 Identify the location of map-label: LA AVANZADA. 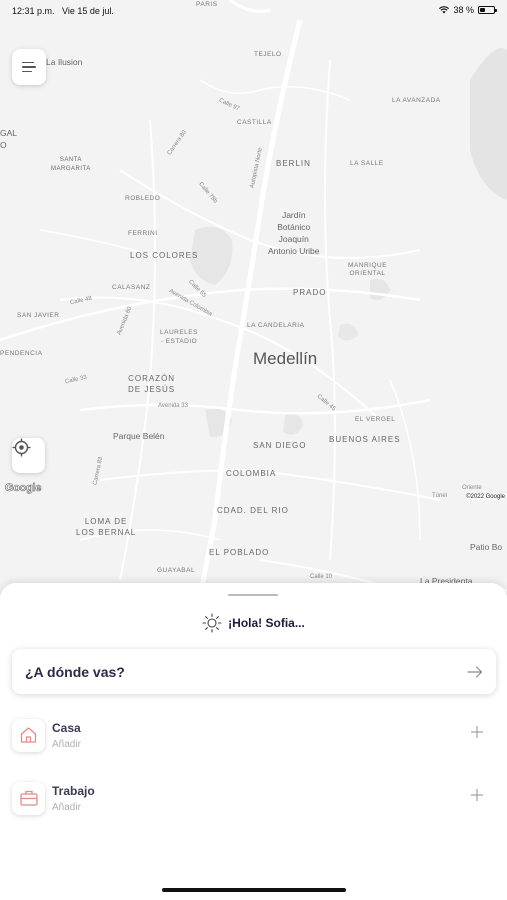
(416, 100).